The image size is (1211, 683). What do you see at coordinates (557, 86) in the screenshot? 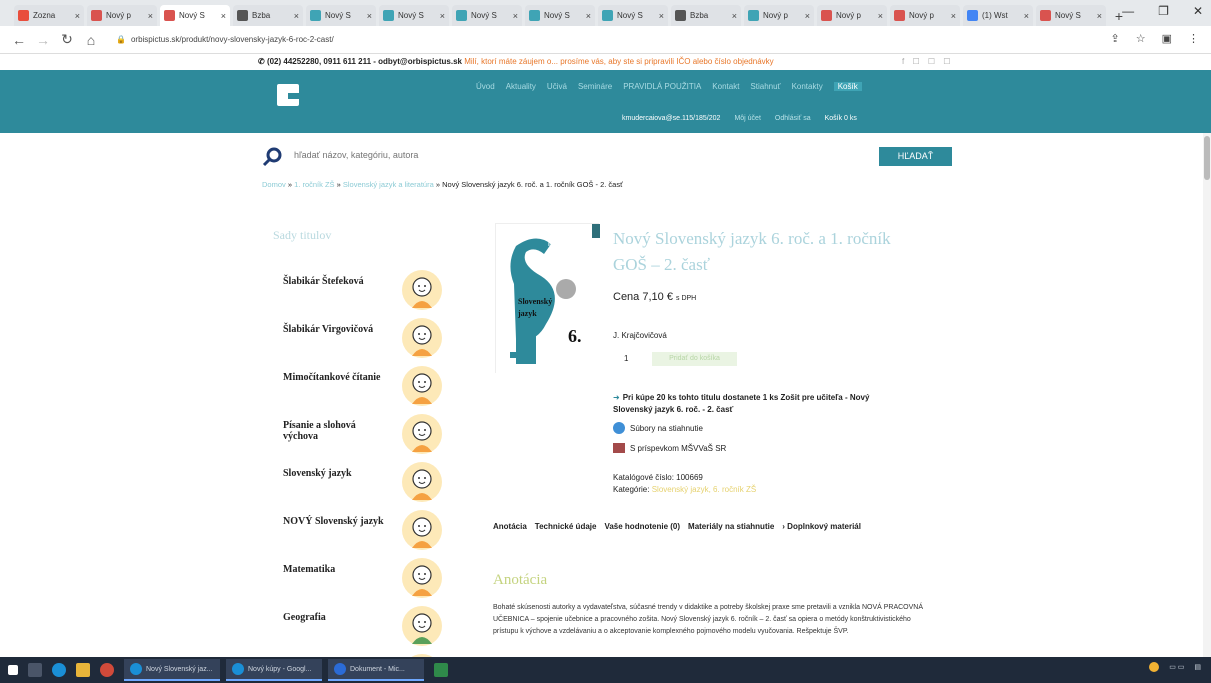
I see `main-menu-item: Učivá` at bounding box center [557, 86].